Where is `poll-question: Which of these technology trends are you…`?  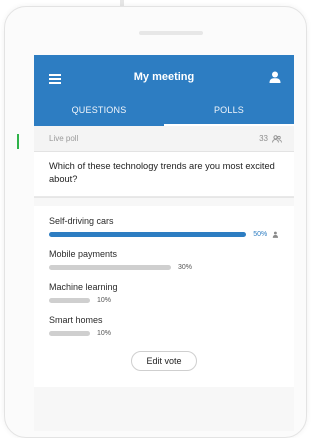
poll-question: Which of these technology trends are you… is located at coordinates (164, 174).